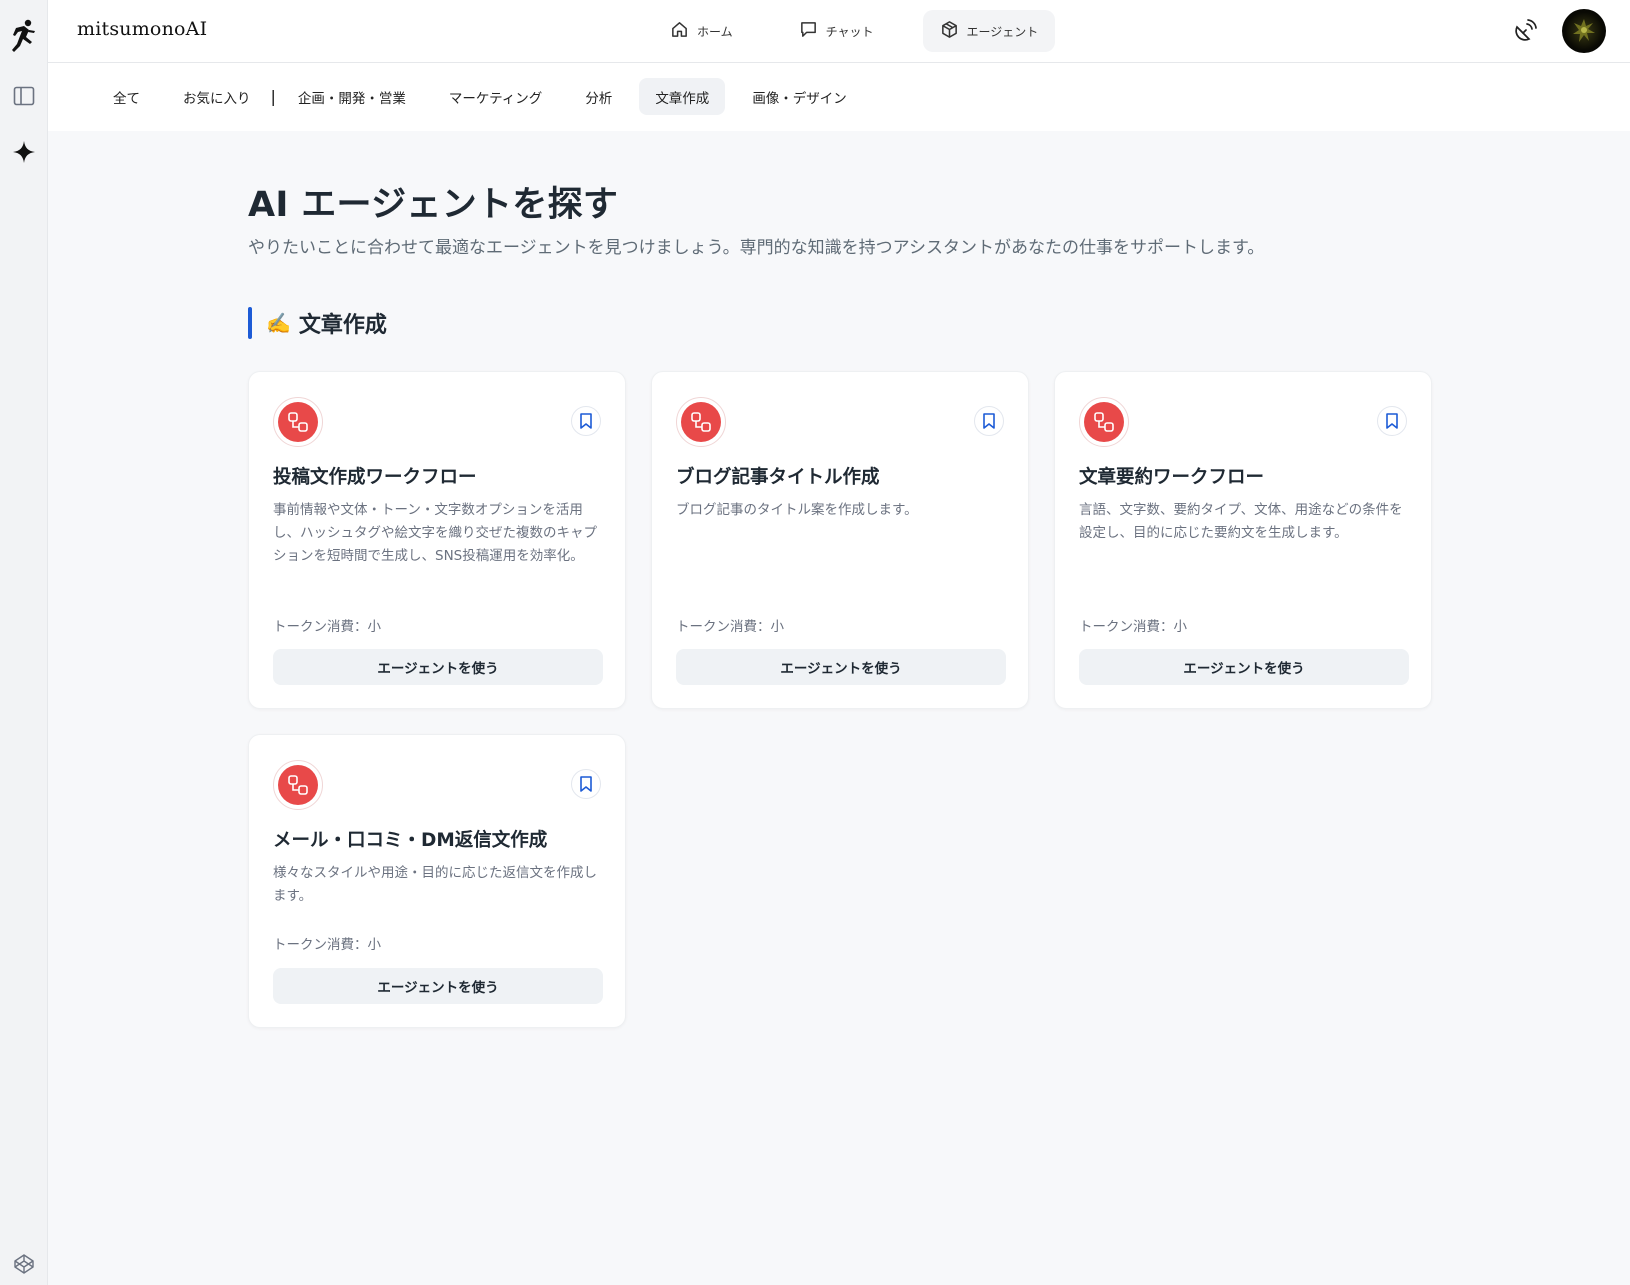  Describe the element at coordinates (495, 96) in the screenshot. I see `tab-marketing: マーケティング` at that location.